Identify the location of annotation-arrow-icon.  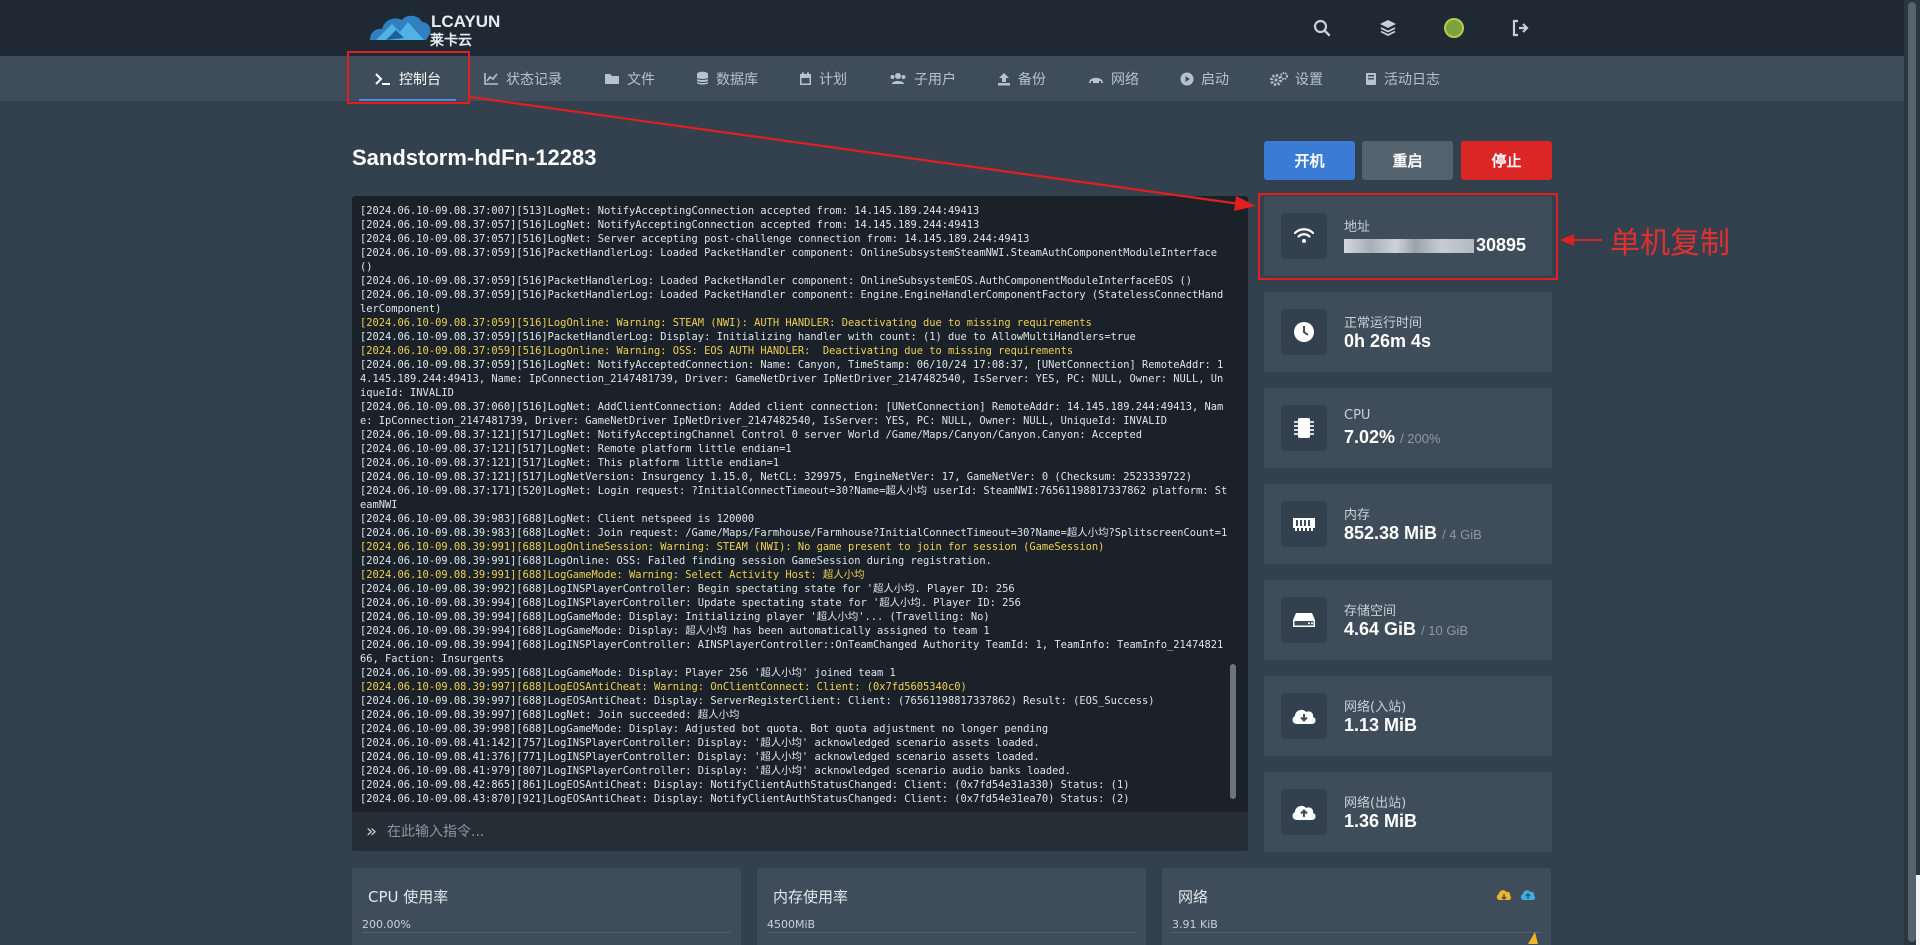
(862, 153).